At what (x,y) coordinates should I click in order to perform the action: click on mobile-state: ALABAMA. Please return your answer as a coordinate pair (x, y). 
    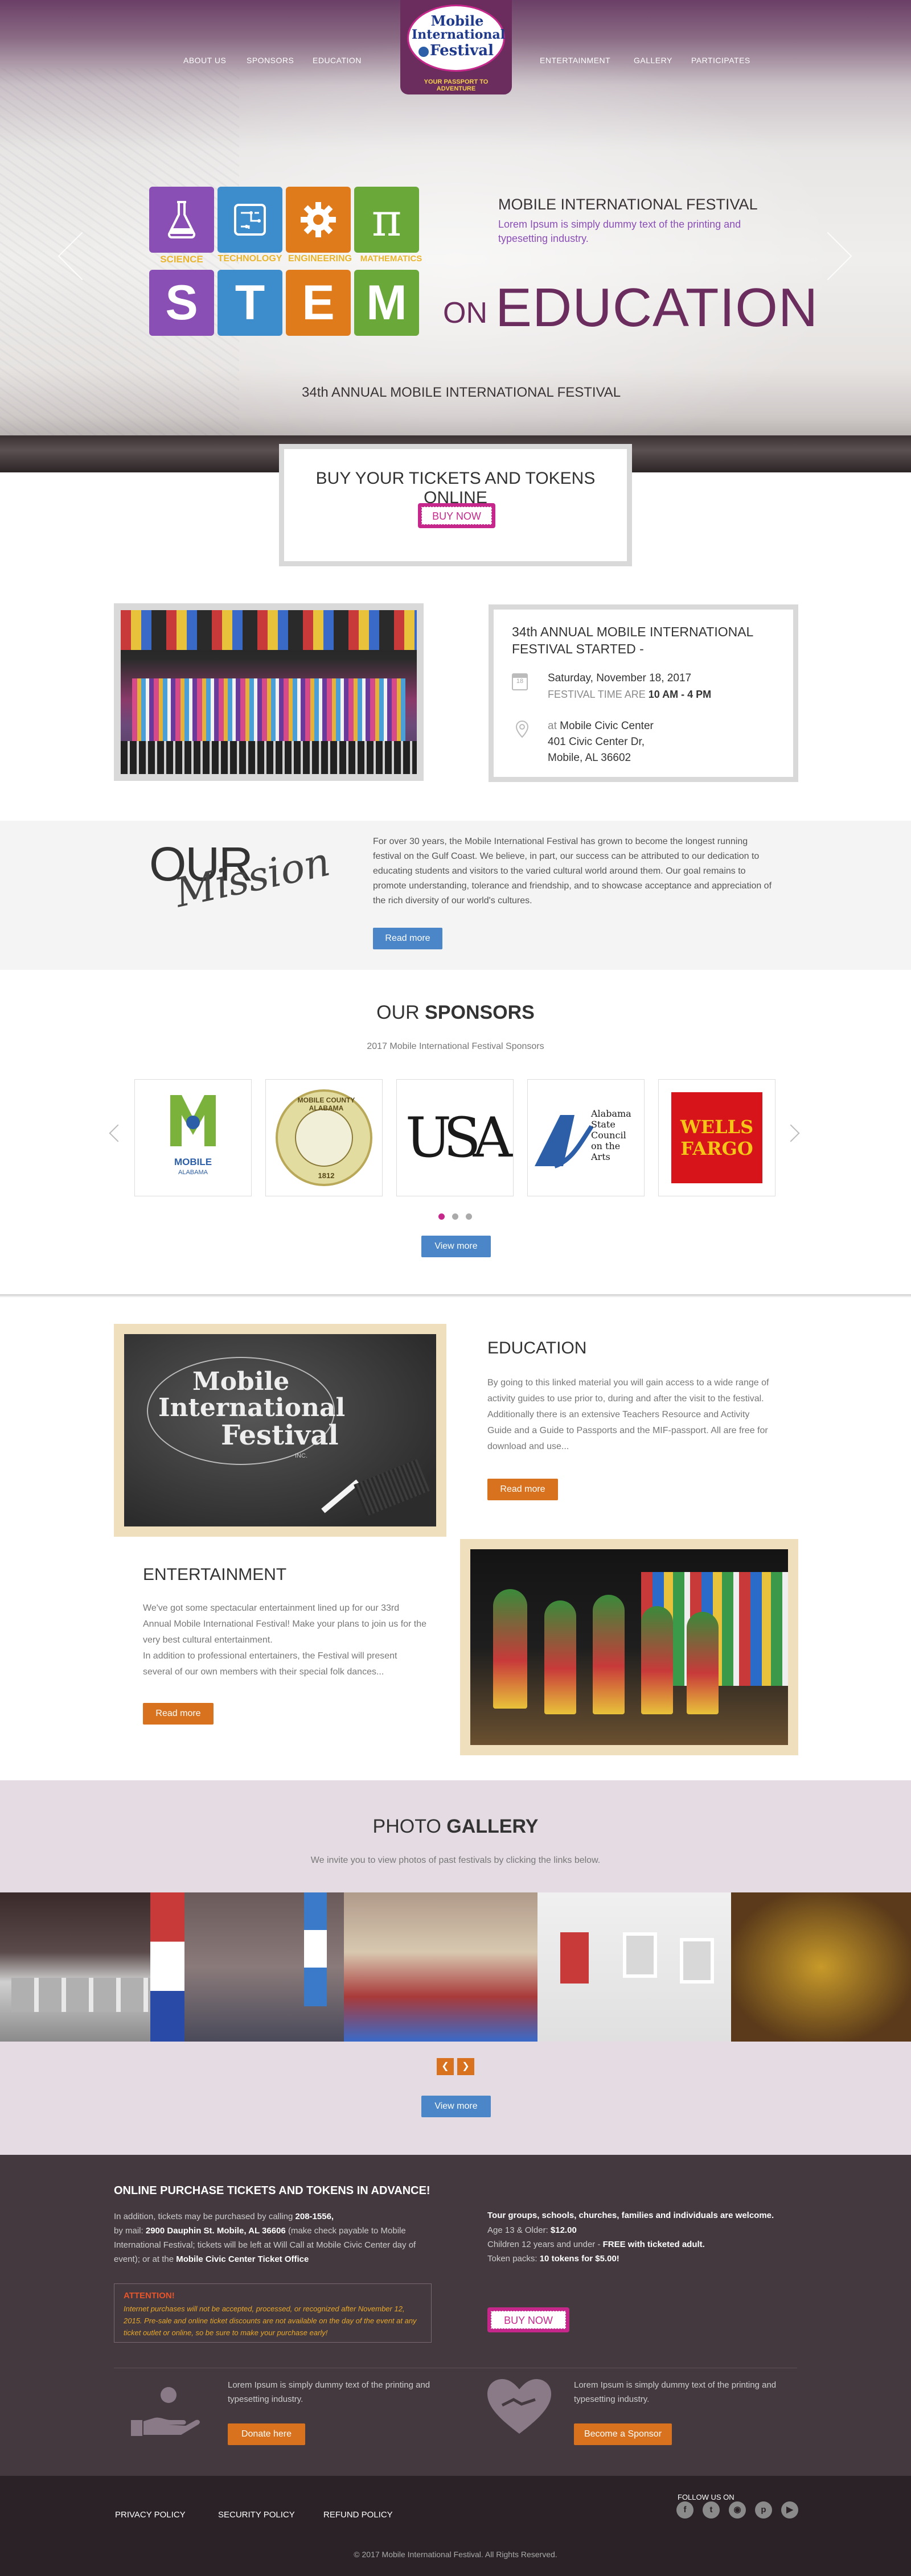
    Looking at the image, I should click on (193, 1173).